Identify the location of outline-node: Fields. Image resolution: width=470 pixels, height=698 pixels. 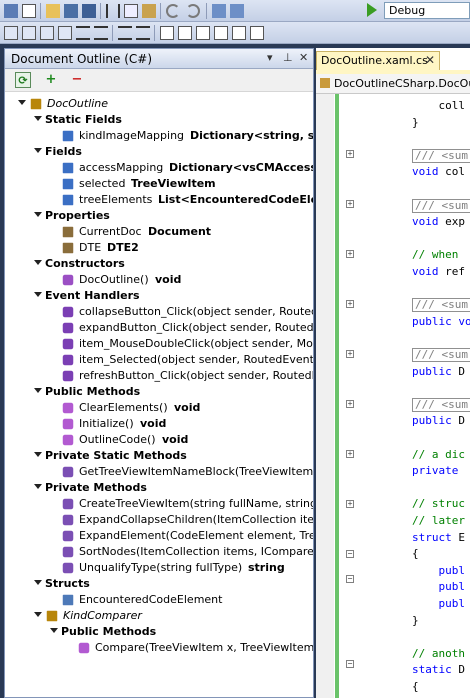
(158, 152).